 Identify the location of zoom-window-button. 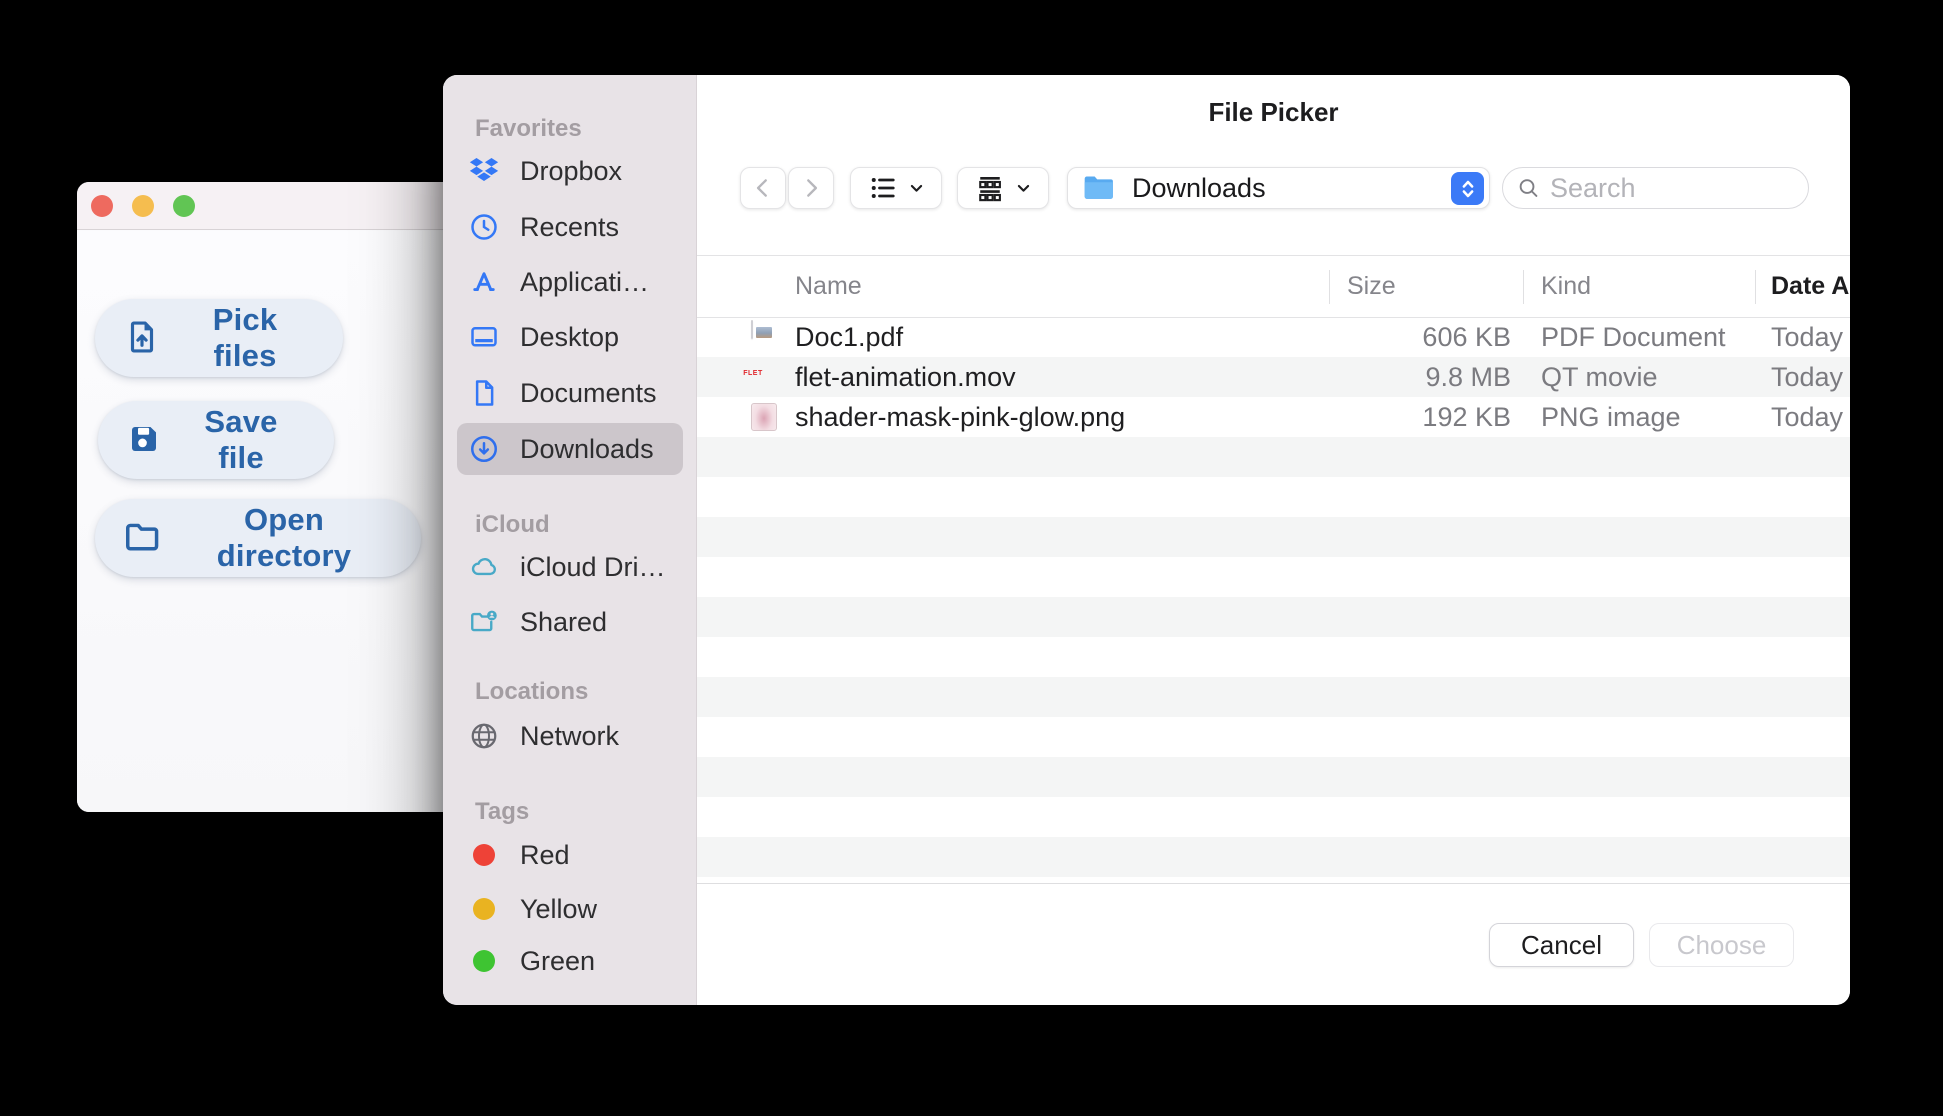
(184, 206).